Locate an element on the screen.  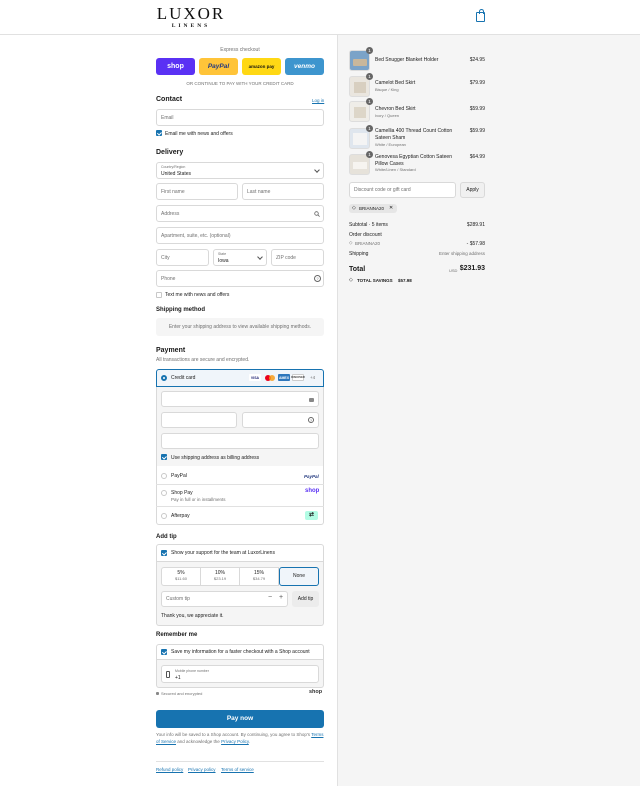
city-field: City is located at coordinates (182, 257).